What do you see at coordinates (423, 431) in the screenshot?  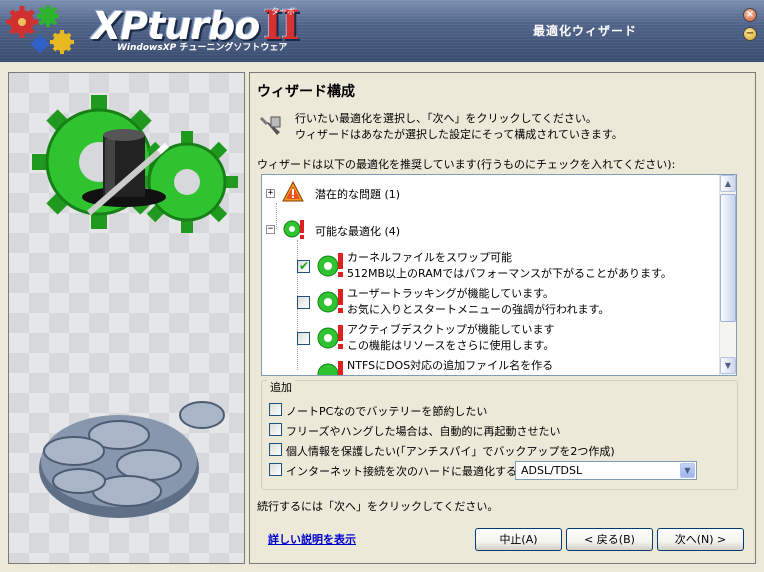 I see `option-label: フリーズやハングした場合は、自動的に再起動させたい` at bounding box center [423, 431].